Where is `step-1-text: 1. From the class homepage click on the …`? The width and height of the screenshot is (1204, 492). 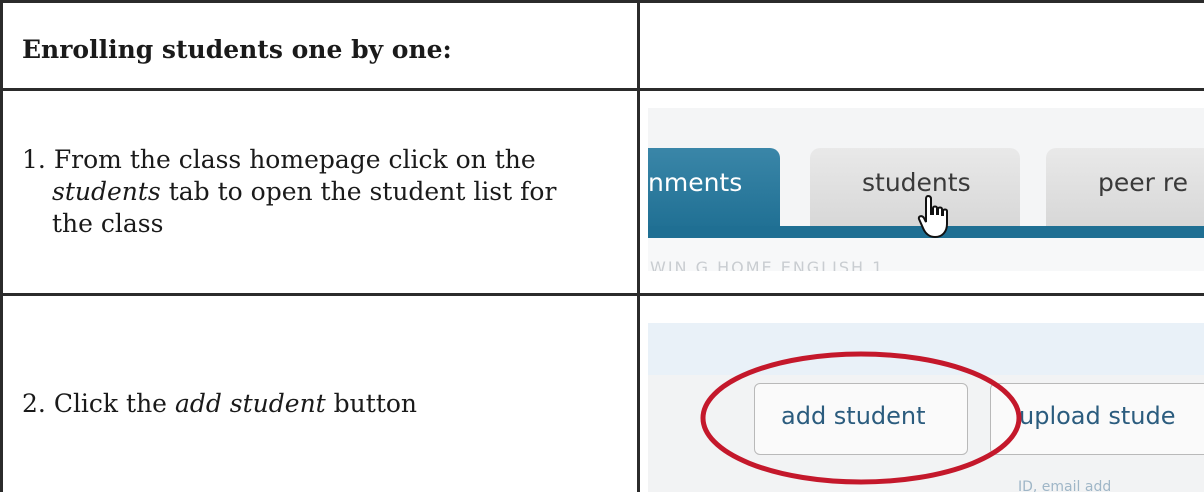
step-1-text: 1. From the class homepage click on the … is located at coordinates (322, 192).